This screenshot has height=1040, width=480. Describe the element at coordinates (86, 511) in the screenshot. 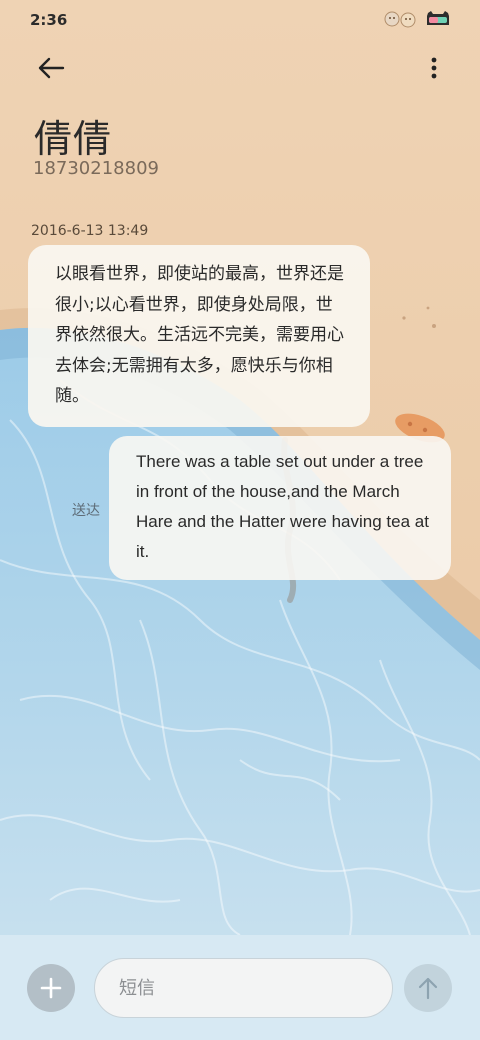

I see `delivery-status: 送达` at that location.